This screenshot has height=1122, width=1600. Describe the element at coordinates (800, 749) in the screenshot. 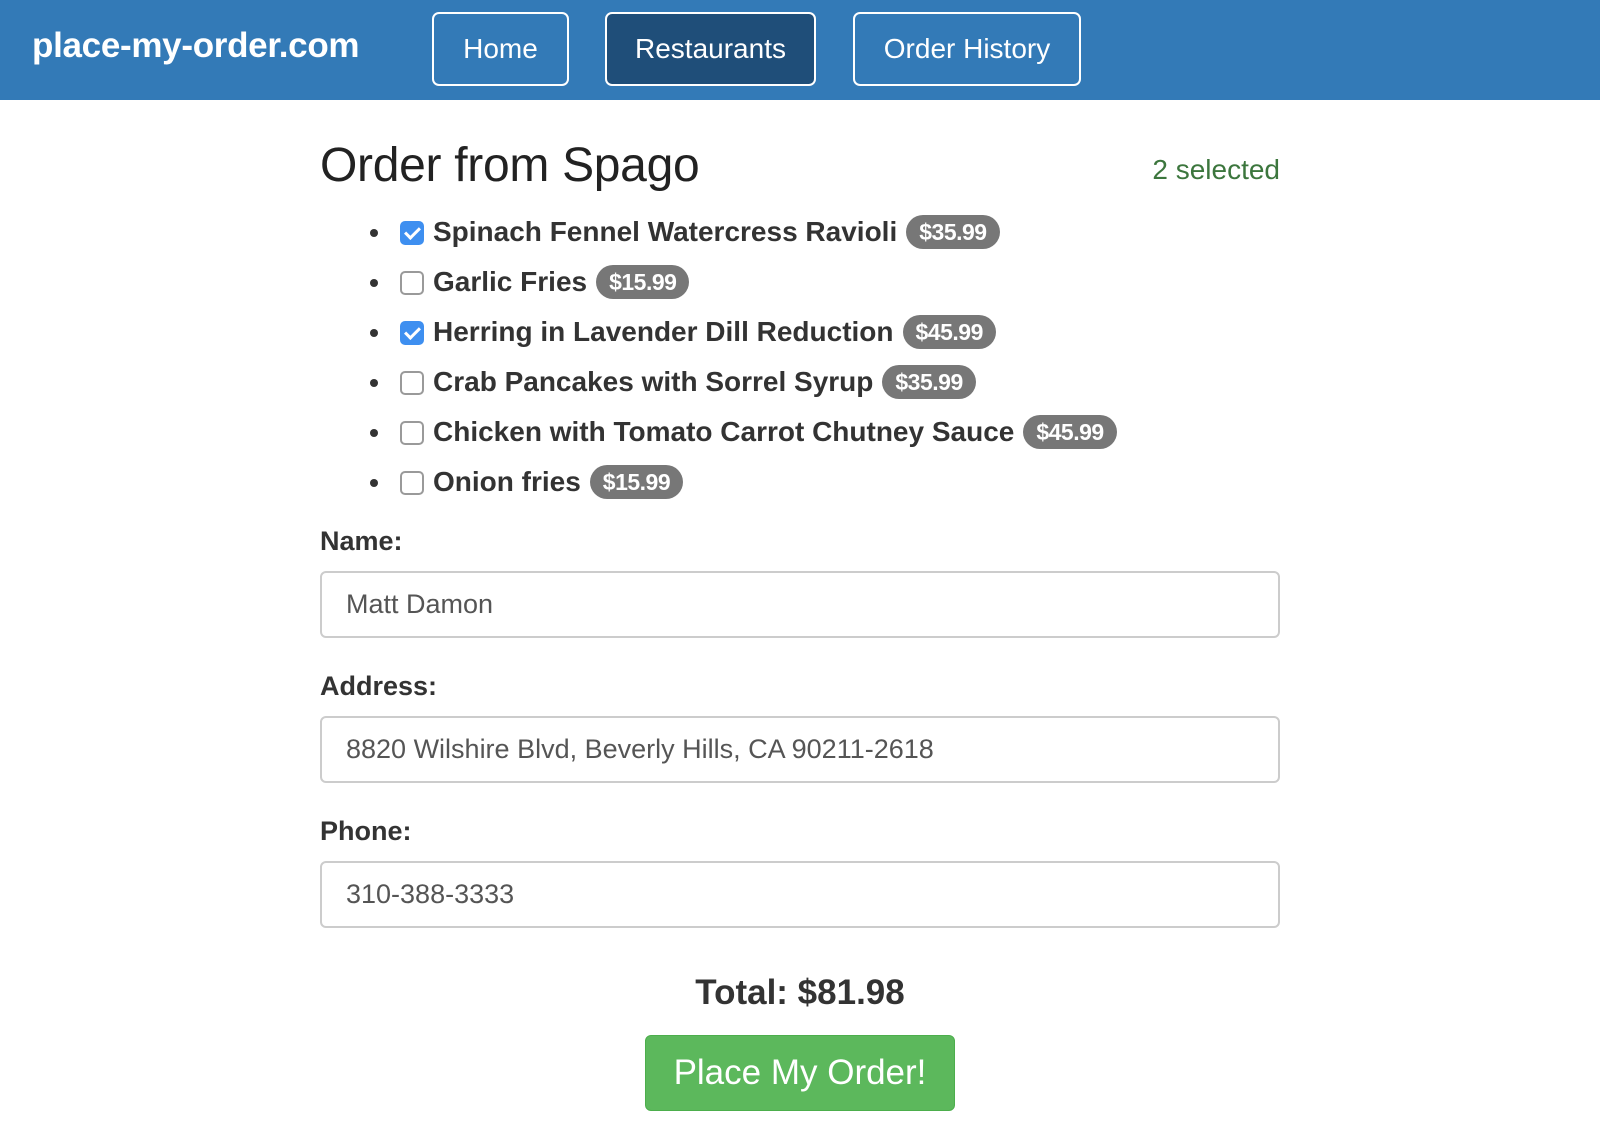

I see `address-input` at that location.